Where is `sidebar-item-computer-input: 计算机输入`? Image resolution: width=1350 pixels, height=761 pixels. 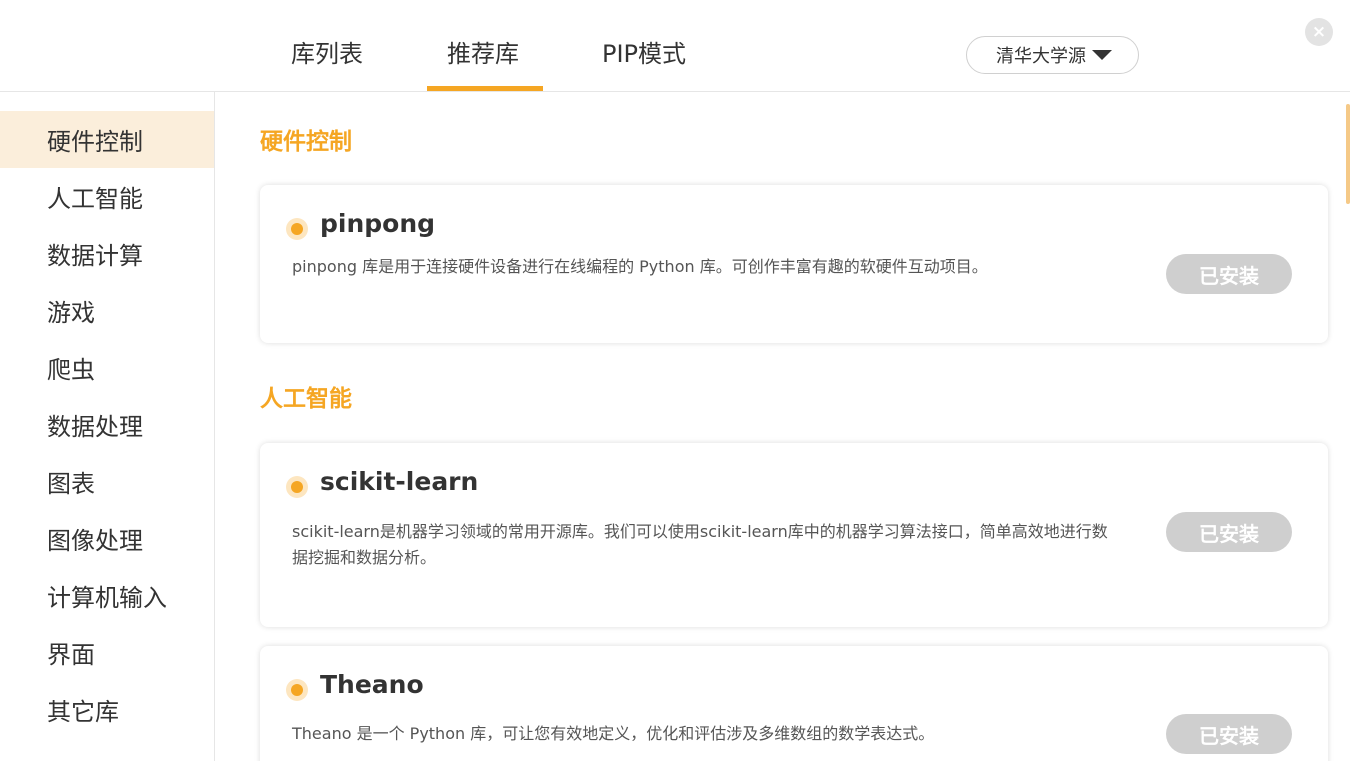
sidebar-item-computer-input: 计算机输入 is located at coordinates (107, 595).